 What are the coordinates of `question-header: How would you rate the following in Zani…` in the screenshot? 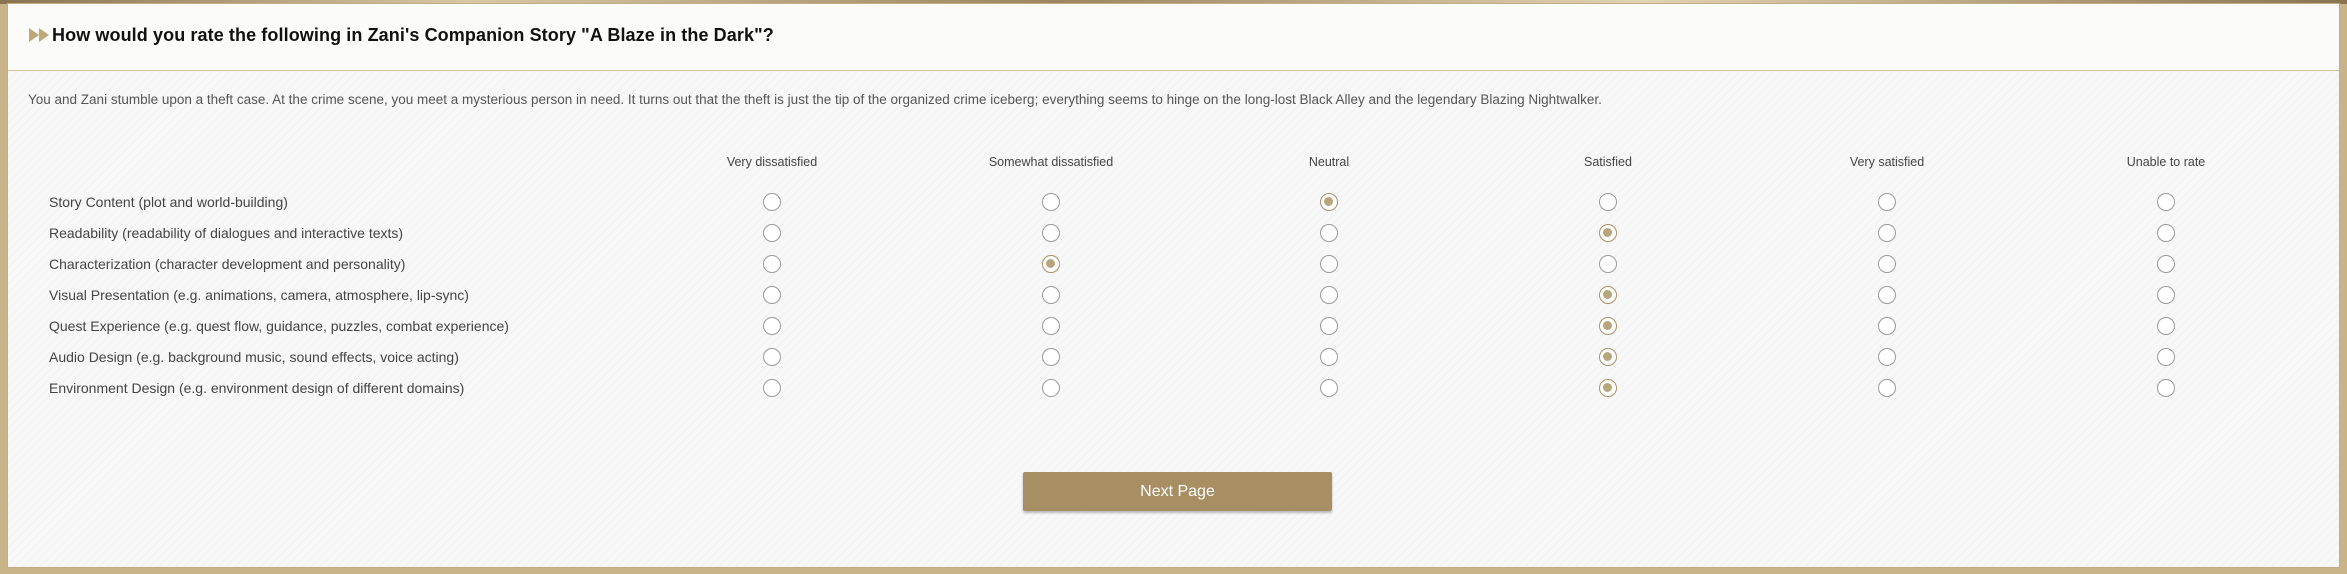 It's located at (1173, 37).